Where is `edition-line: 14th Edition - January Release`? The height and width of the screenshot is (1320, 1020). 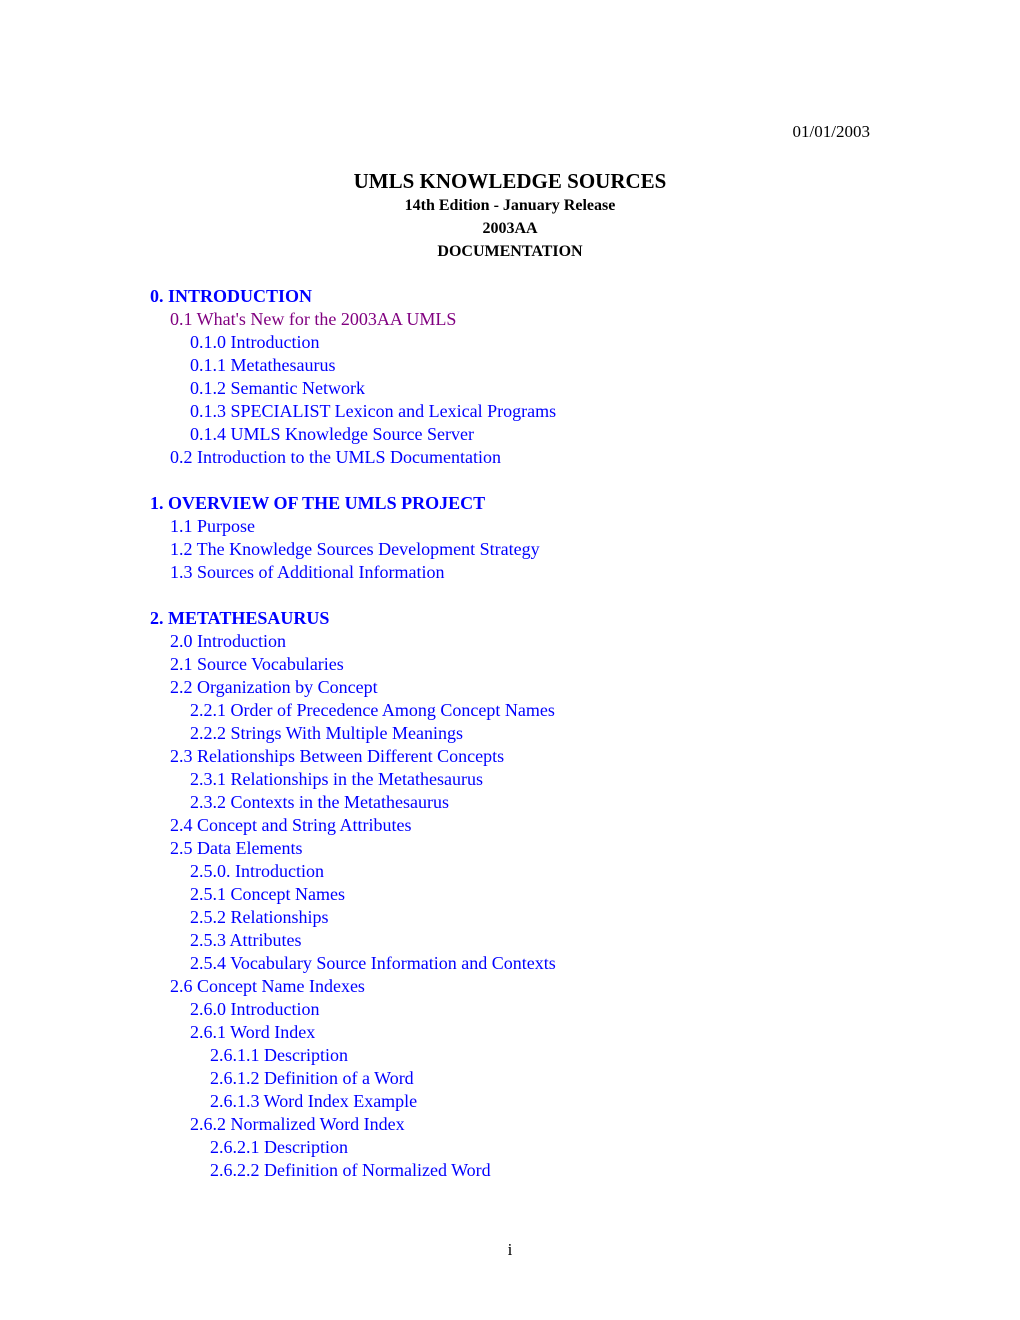
edition-line: 14th Edition - January Release is located at coordinates (510, 205).